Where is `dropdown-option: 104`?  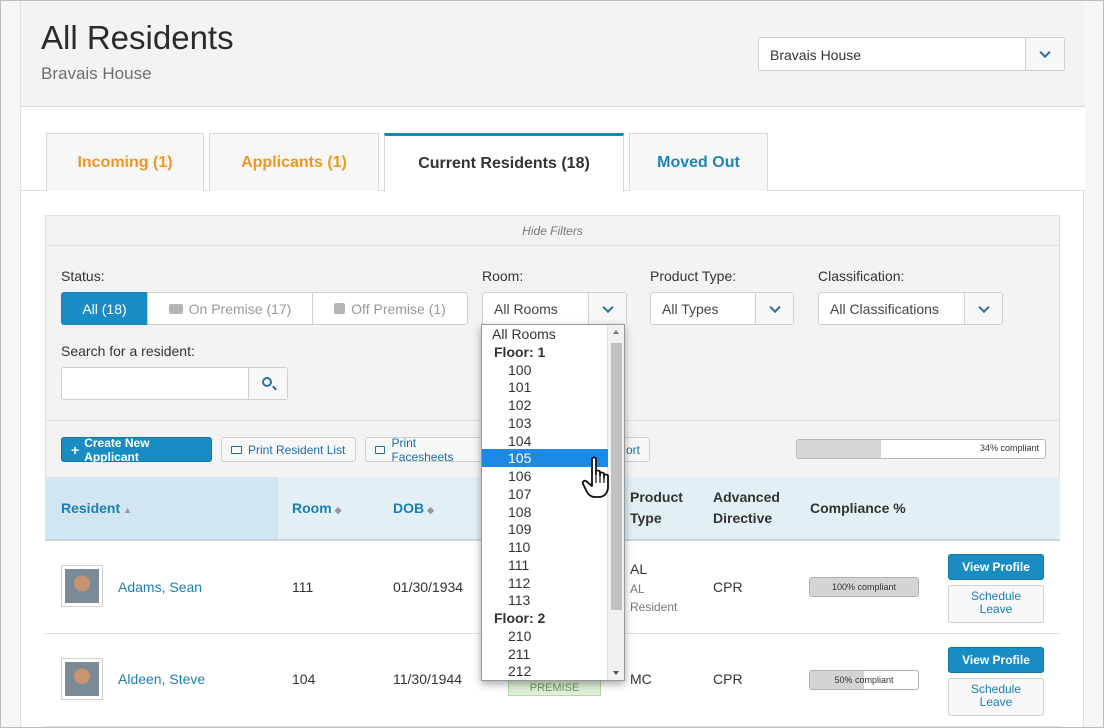
dropdown-option: 104 is located at coordinates (545, 441).